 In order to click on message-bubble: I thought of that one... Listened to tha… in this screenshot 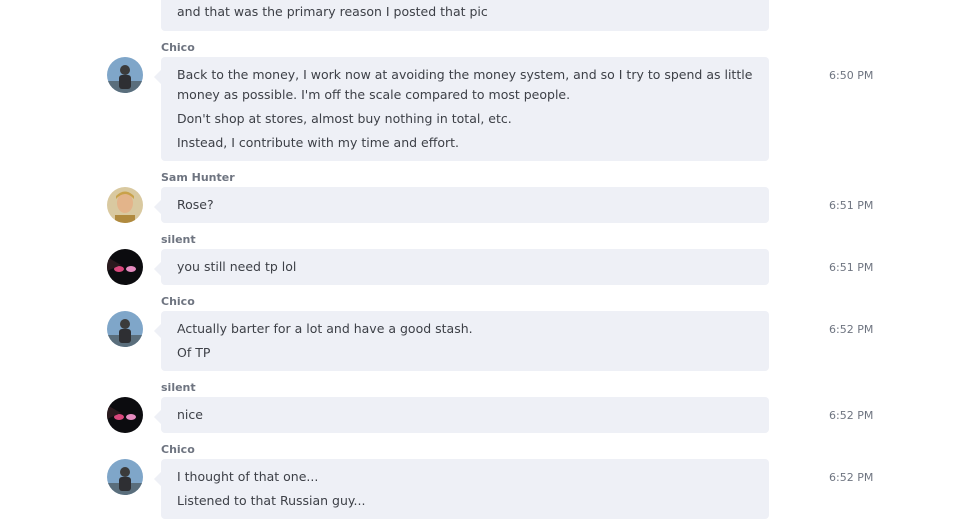, I will do `click(461, 489)`.